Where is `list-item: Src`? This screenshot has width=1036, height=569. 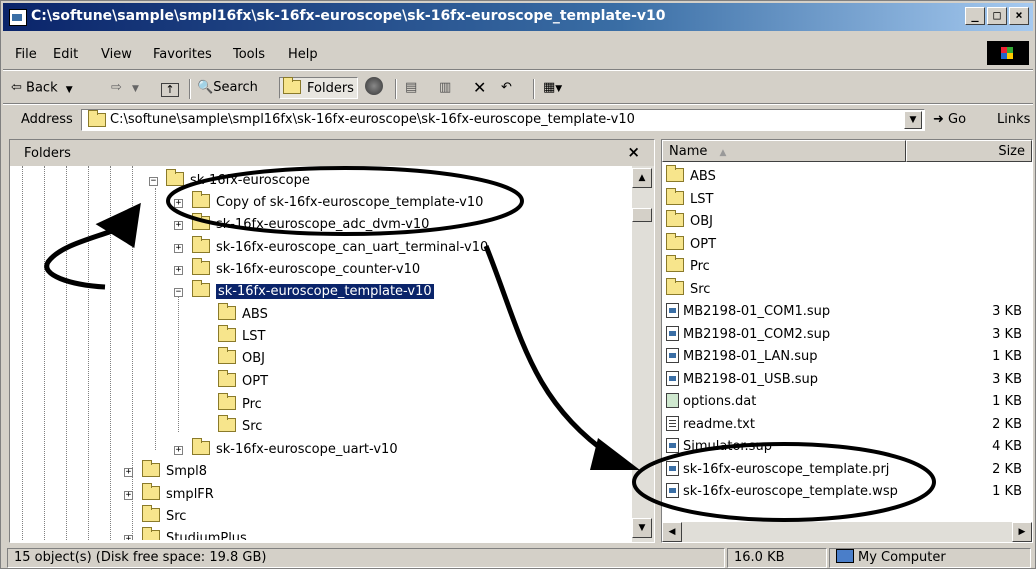
list-item: Src is located at coordinates (847, 289).